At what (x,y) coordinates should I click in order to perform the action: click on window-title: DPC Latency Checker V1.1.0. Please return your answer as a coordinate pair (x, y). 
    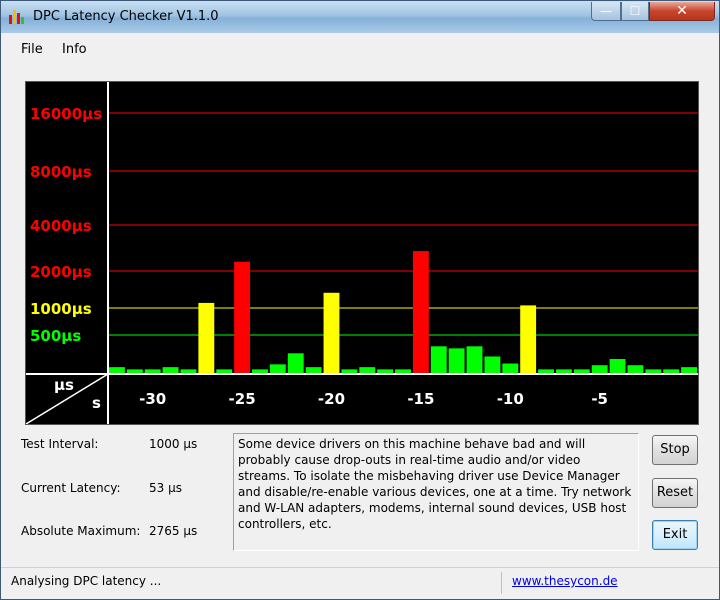
    Looking at the image, I should click on (126, 16).